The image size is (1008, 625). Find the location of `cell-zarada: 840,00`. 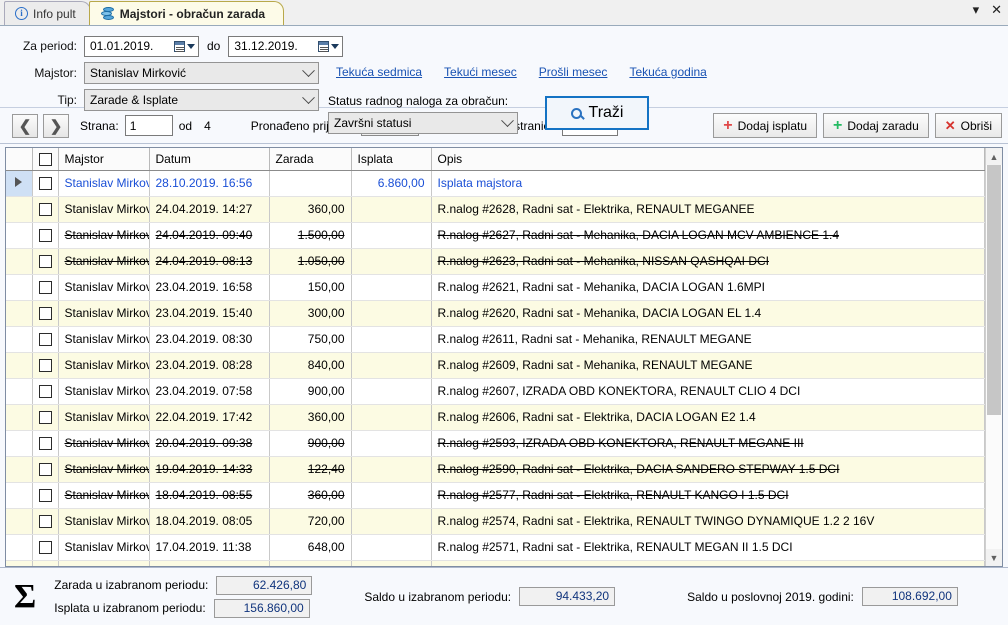

cell-zarada: 840,00 is located at coordinates (310, 365).